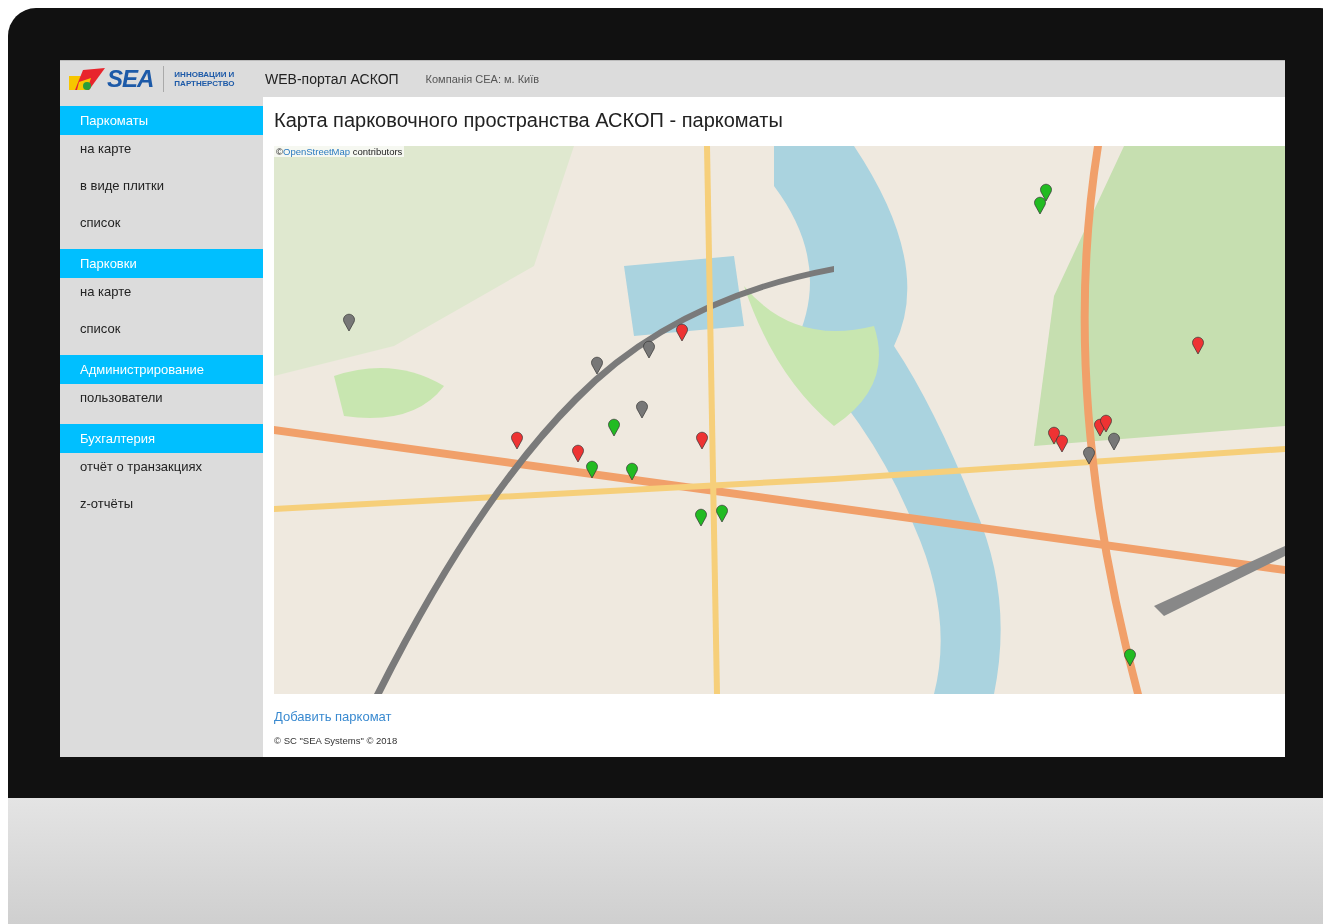 The image size is (1323, 924). I want to click on logo-text: SEA, so click(130, 79).